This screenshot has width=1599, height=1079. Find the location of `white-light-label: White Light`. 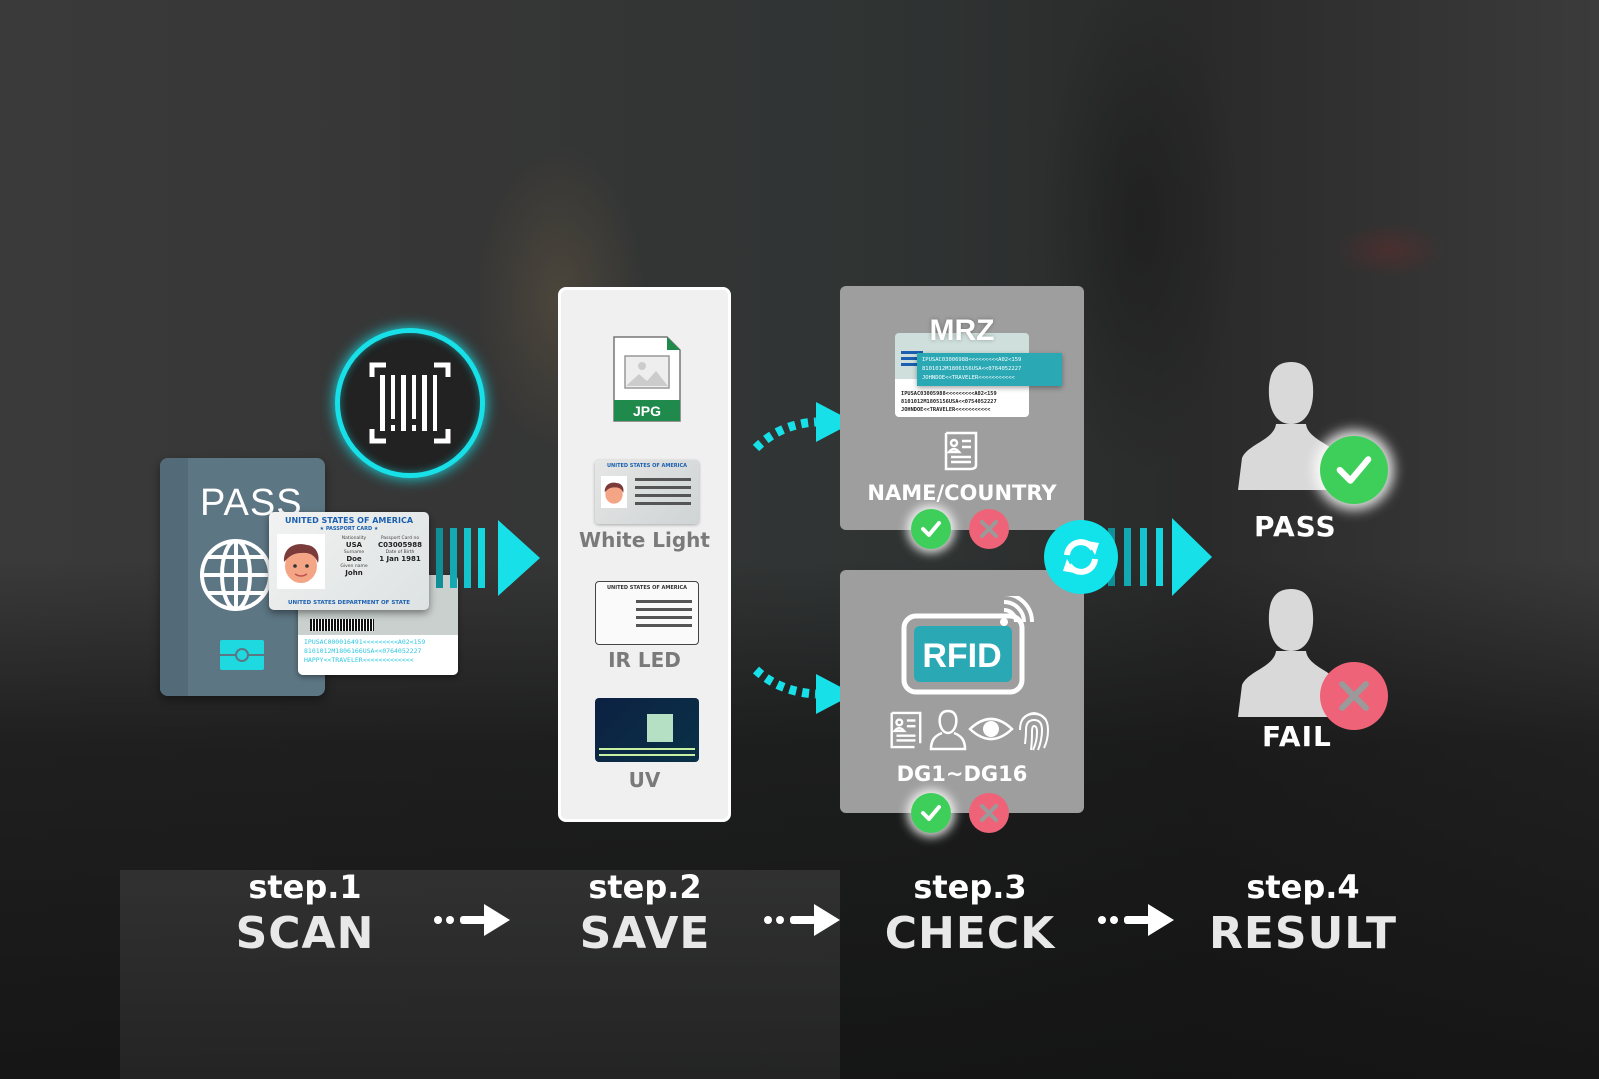

white-light-label: White Light is located at coordinates (644, 540).